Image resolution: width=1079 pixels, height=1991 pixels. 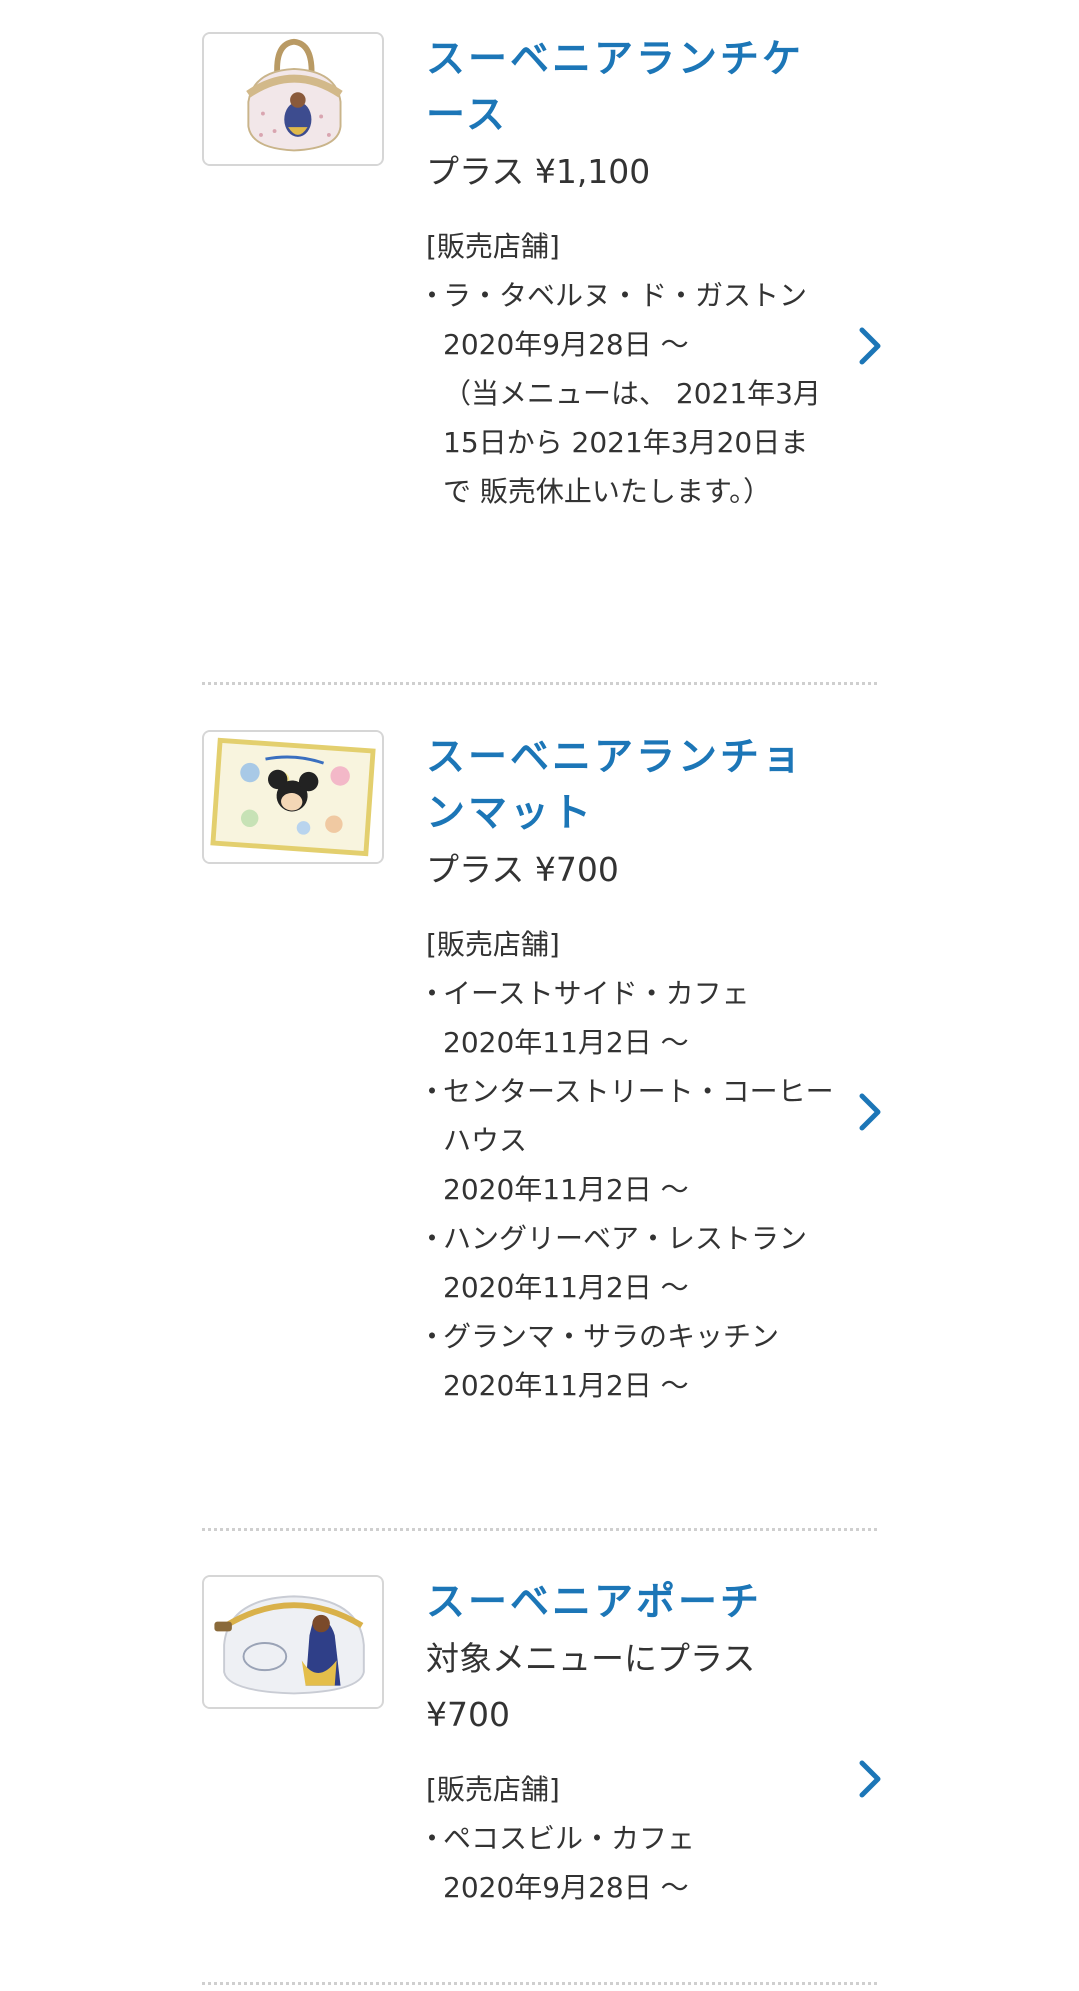 I want to click on product-title: スーベニアランチョンマット, so click(x=631, y=786).